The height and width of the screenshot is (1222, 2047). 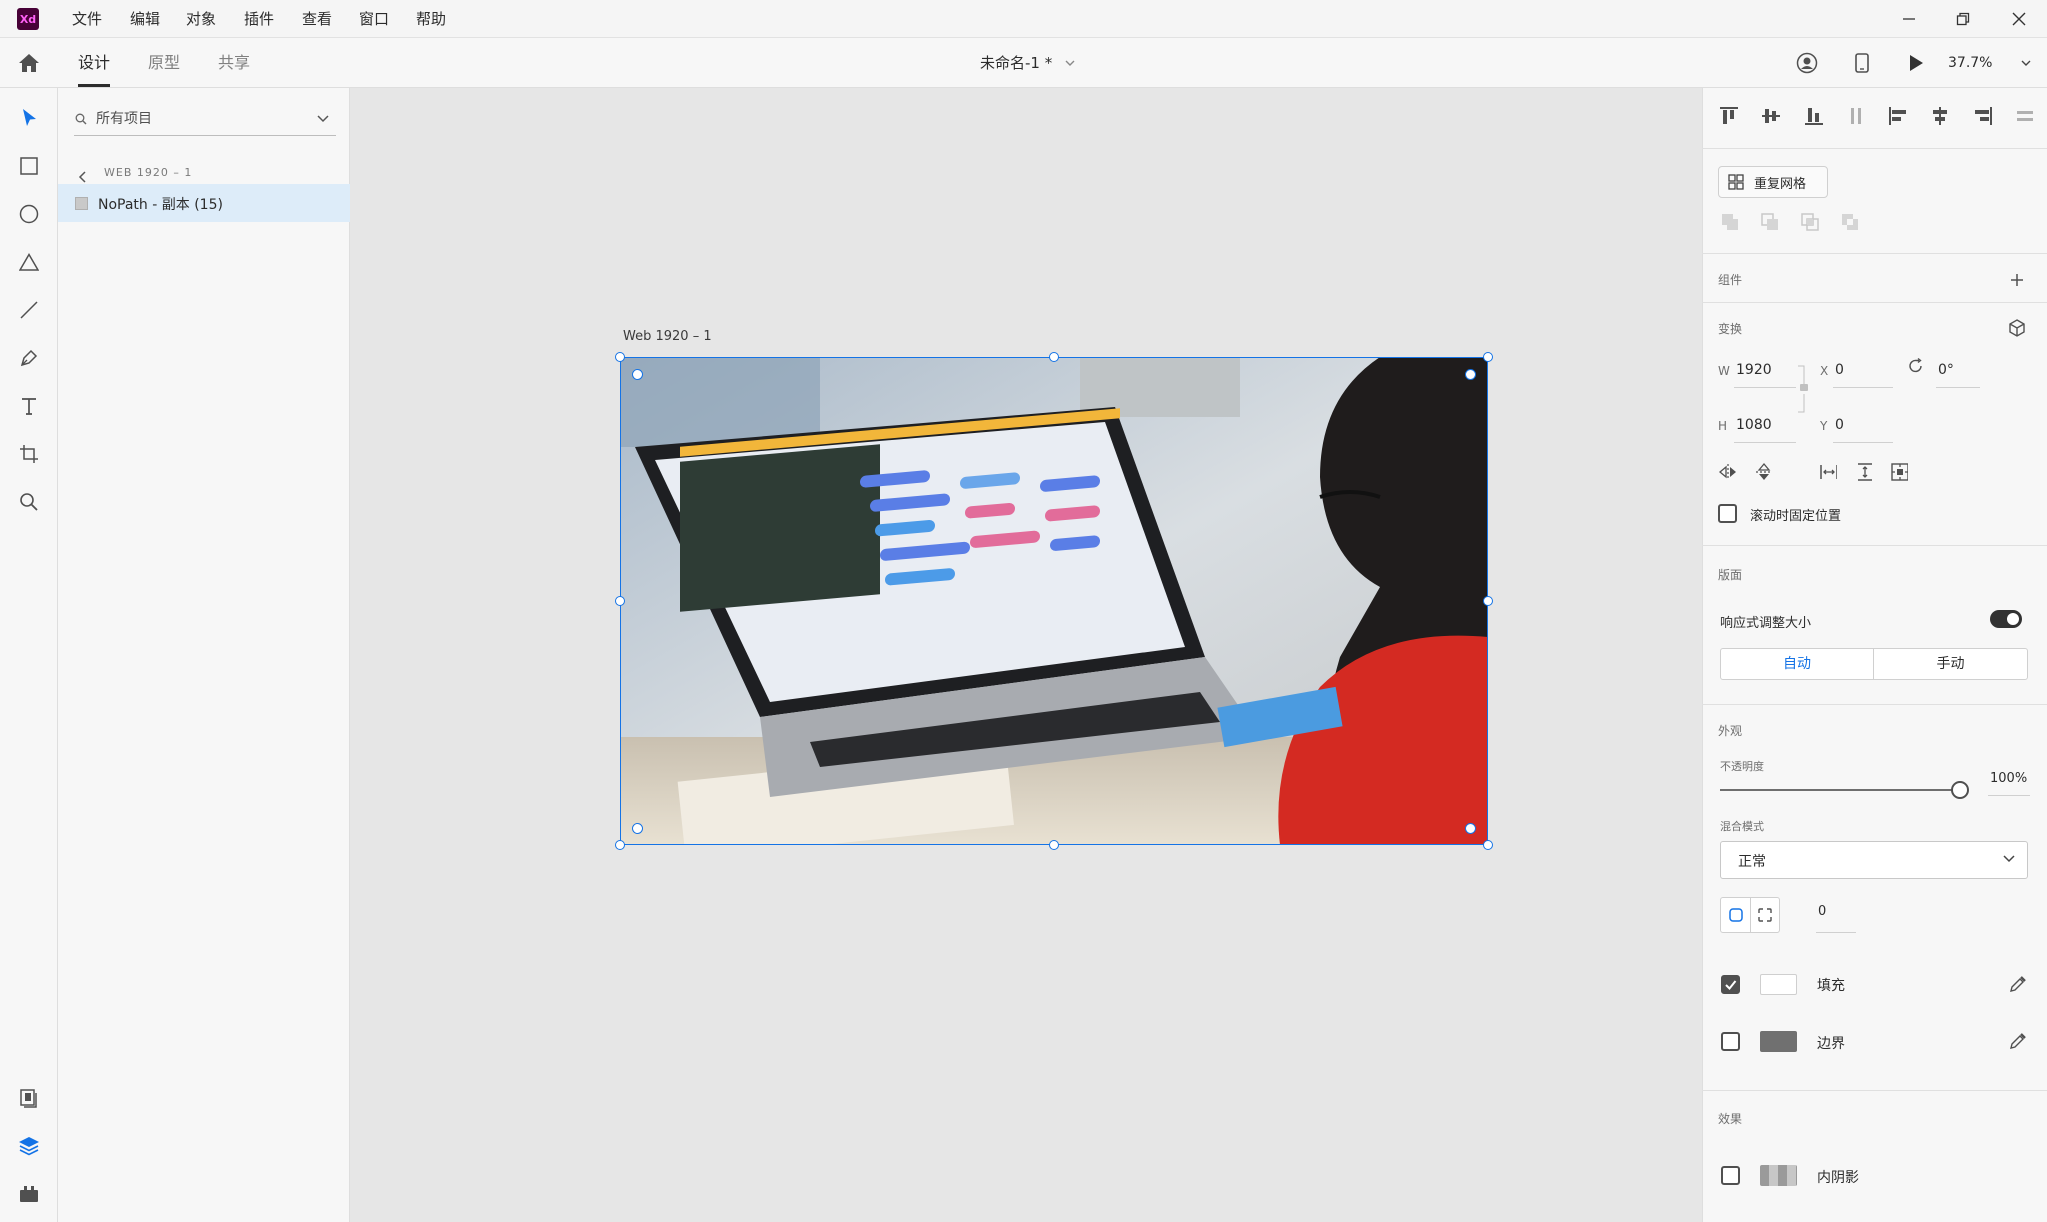 I want to click on resize-manual-button: 手动, so click(x=1950, y=664).